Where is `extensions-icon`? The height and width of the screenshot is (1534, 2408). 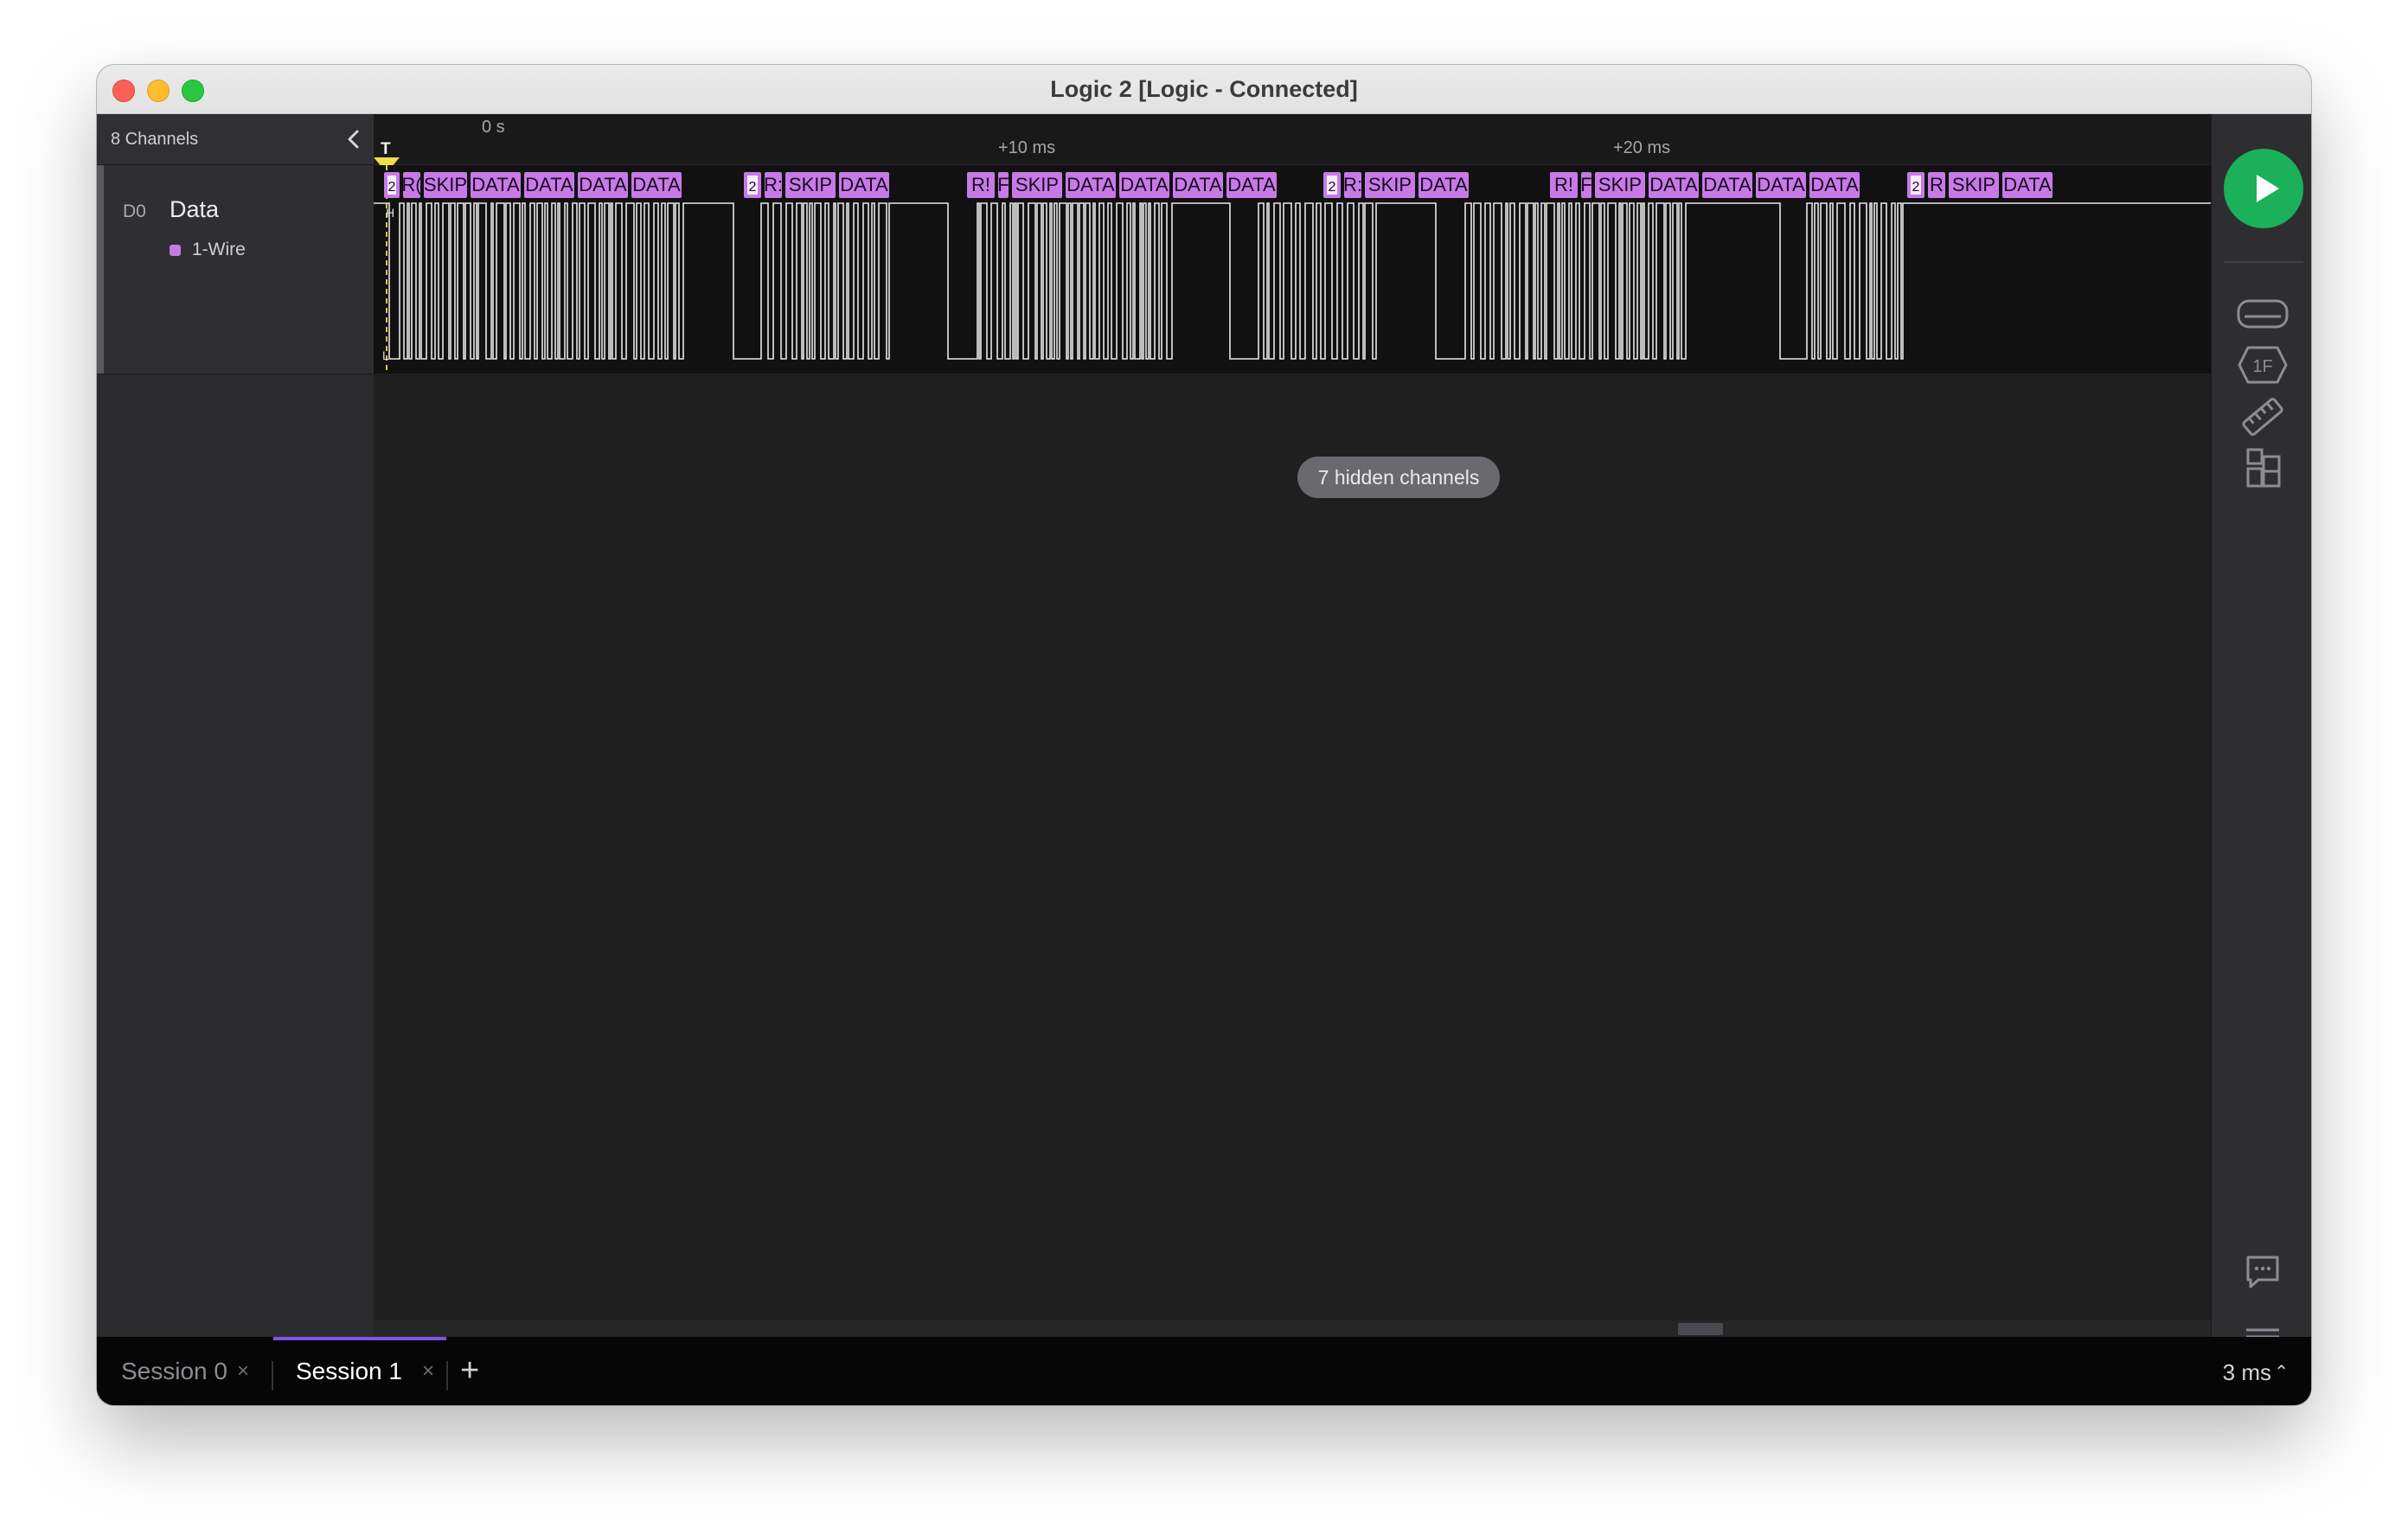 extensions-icon is located at coordinates (2263, 468).